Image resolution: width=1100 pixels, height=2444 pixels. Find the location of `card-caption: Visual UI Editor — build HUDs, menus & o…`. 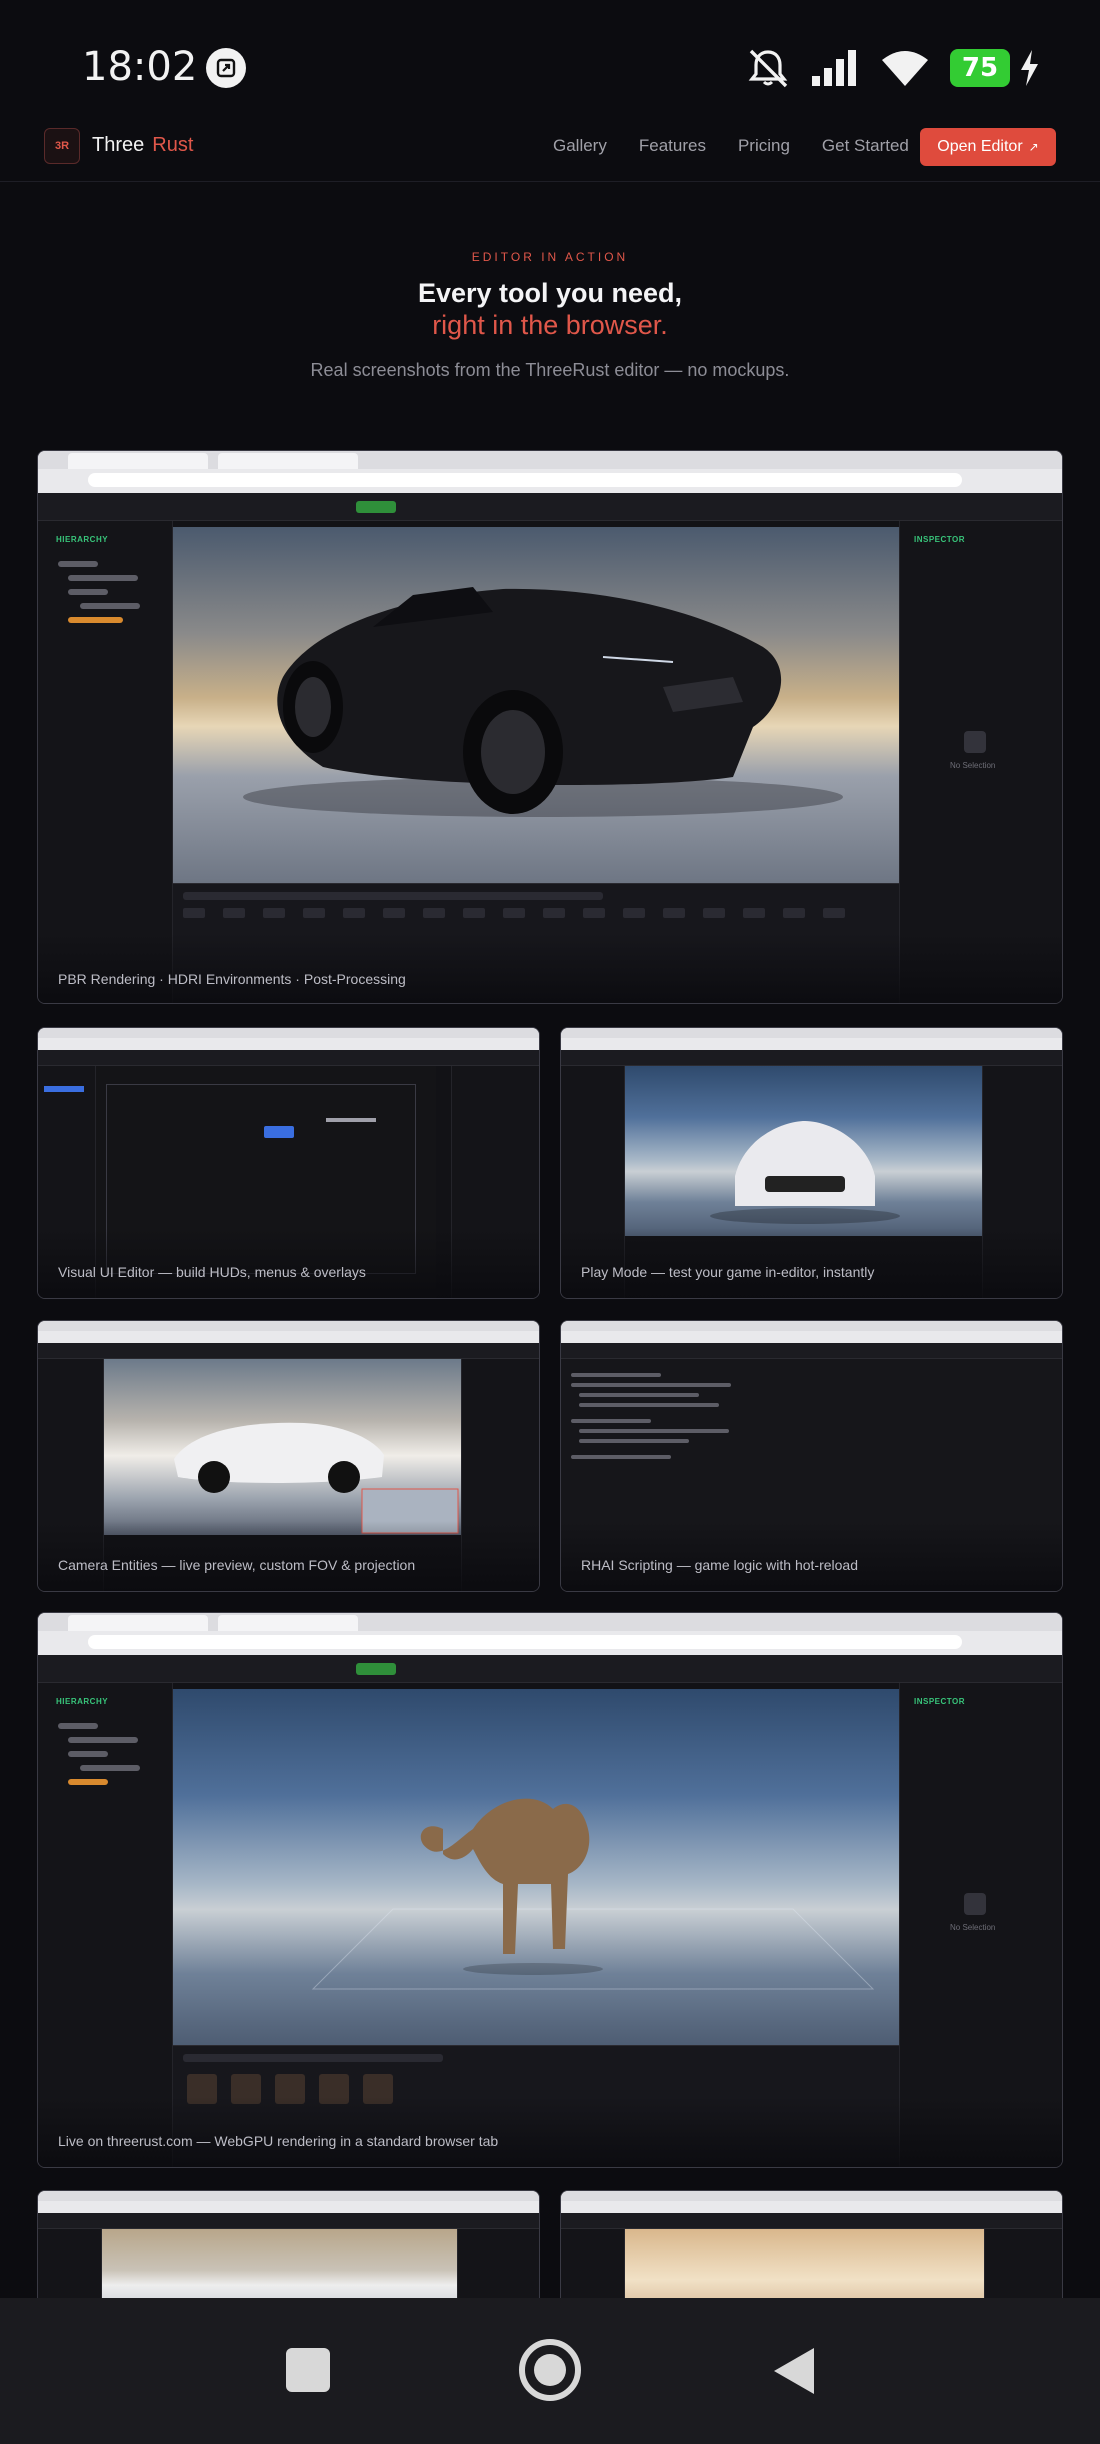

card-caption: Visual UI Editor — build HUDs, menus & o… is located at coordinates (212, 1272).